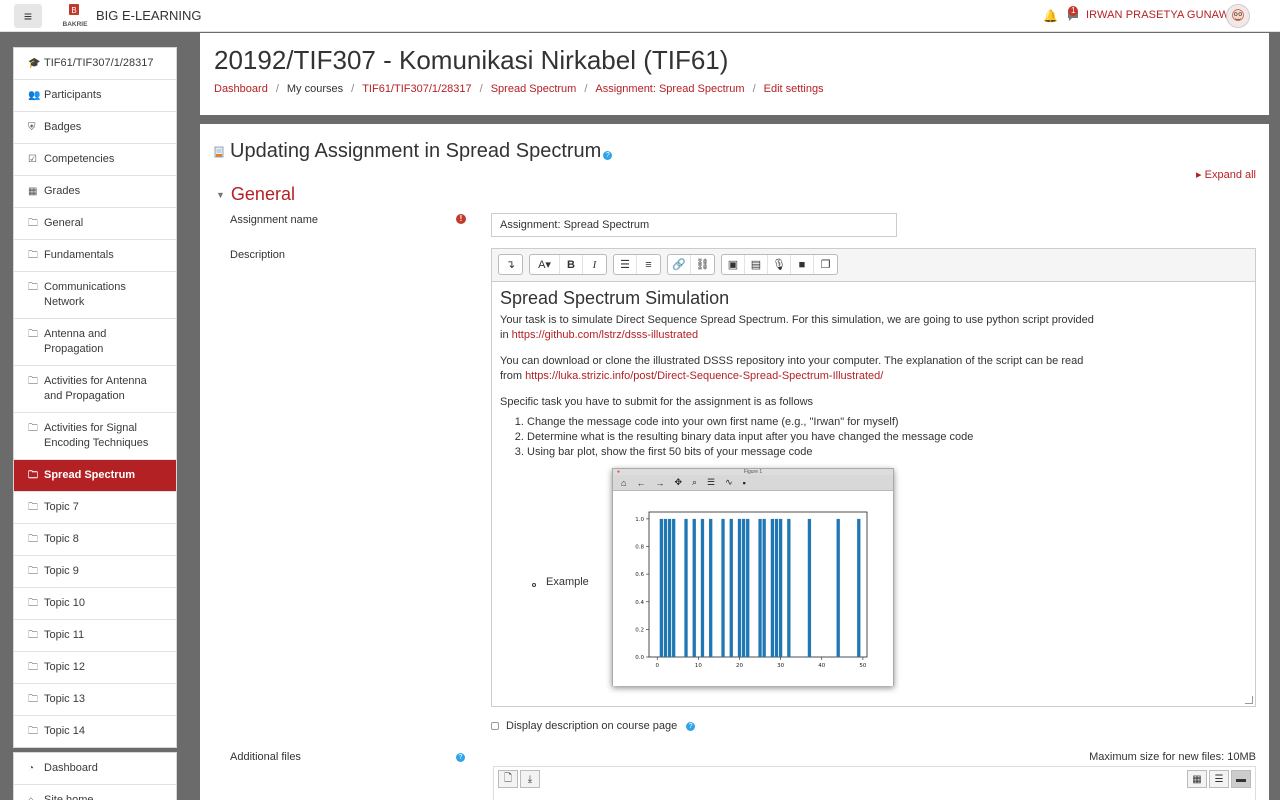 The width and height of the screenshot is (1280, 800). I want to click on numbered-list-icon: ≡, so click(648, 264).